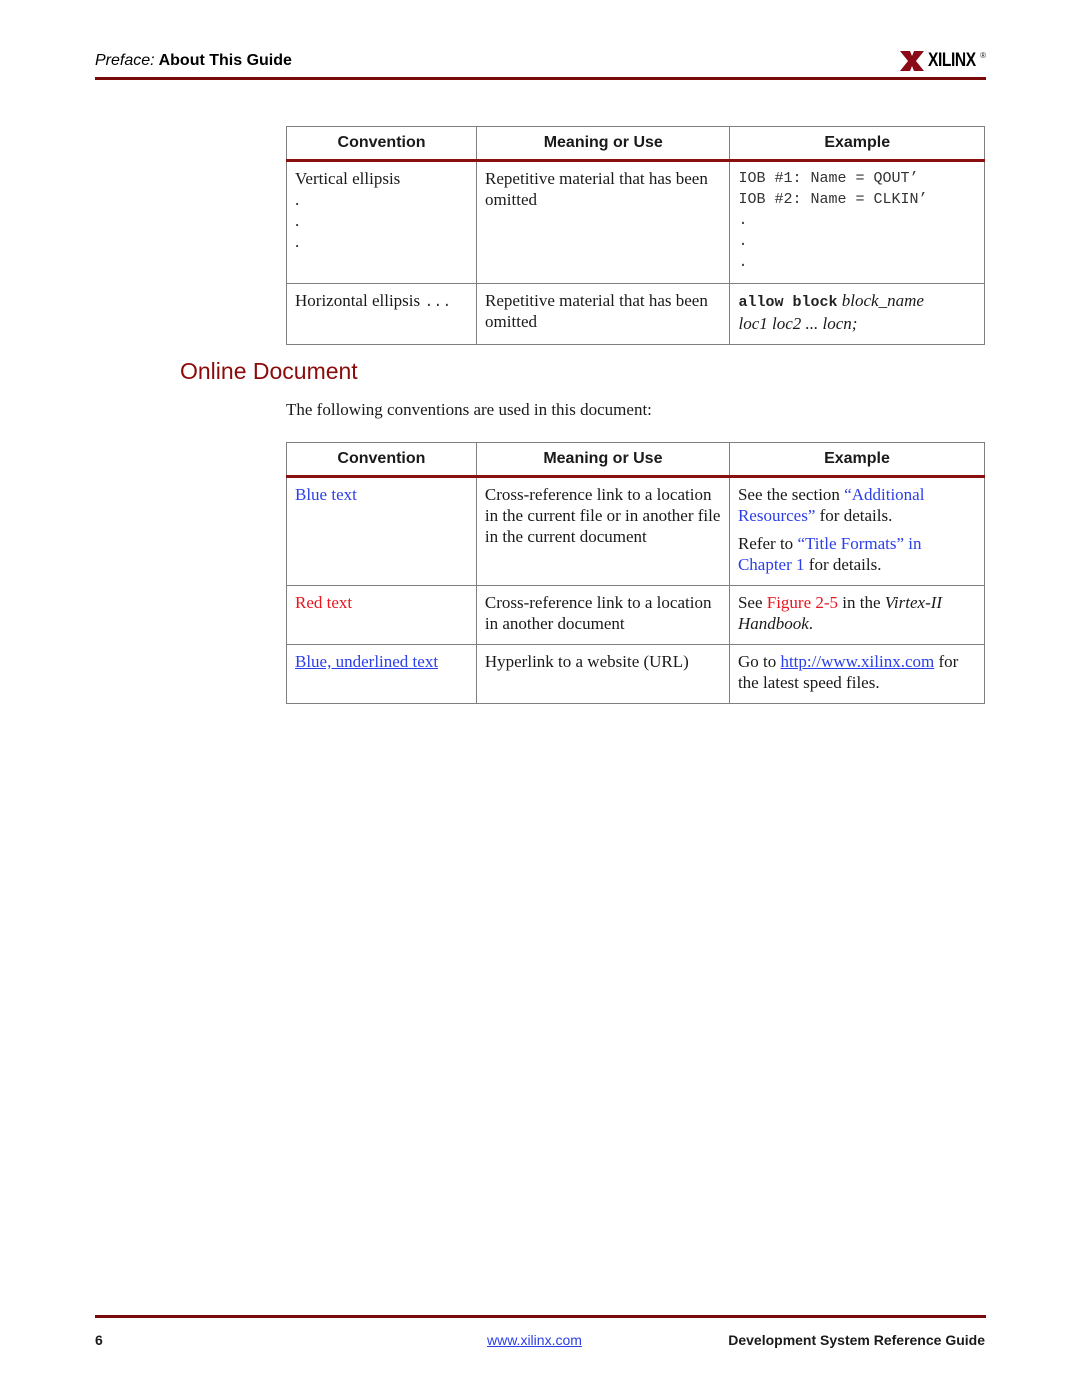 The image size is (1080, 1397). I want to click on header-section-label: Preface:, so click(125, 60).